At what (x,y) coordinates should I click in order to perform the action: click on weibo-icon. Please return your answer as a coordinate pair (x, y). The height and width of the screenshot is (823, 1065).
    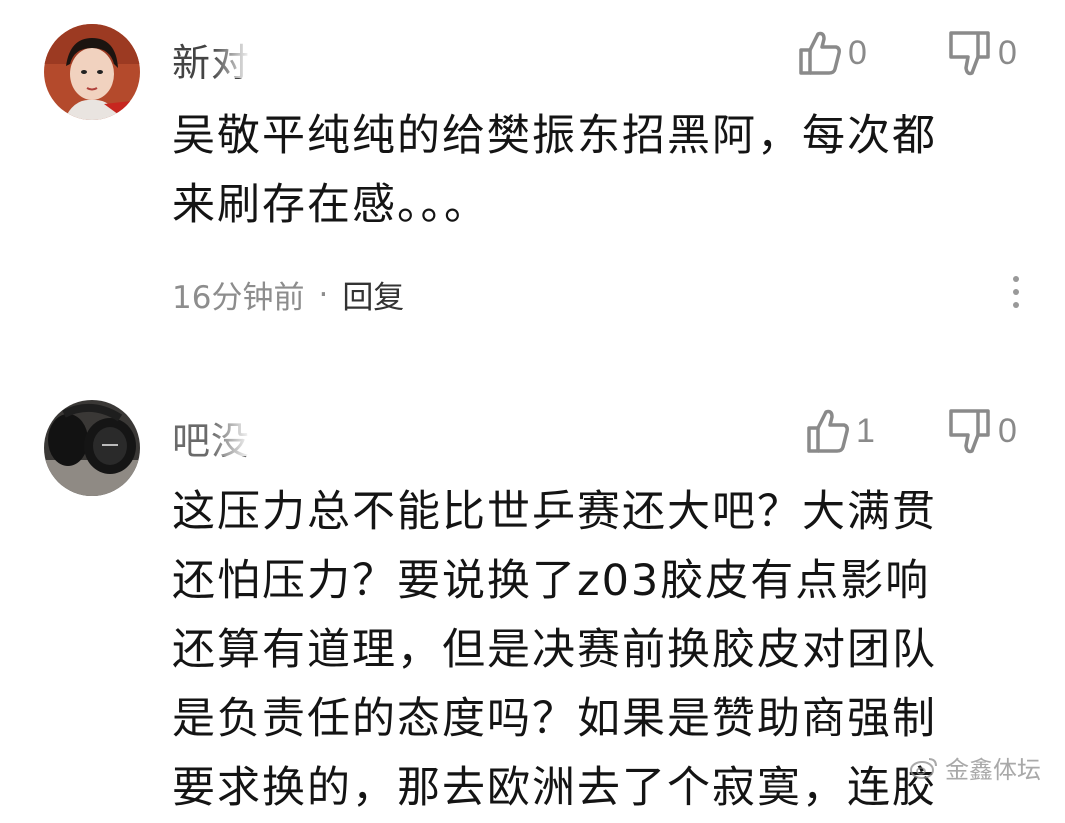
    Looking at the image, I should click on (923, 768).